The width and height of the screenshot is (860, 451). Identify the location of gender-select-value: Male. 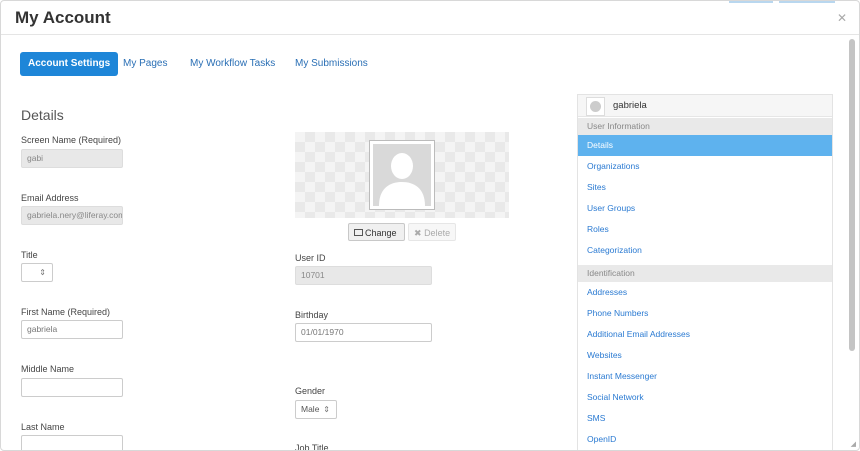
(310, 409).